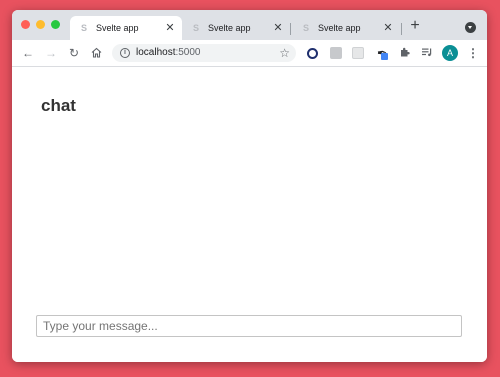 This screenshot has height=377, width=500. What do you see at coordinates (405, 52) in the screenshot?
I see `puzzle-icon` at bounding box center [405, 52].